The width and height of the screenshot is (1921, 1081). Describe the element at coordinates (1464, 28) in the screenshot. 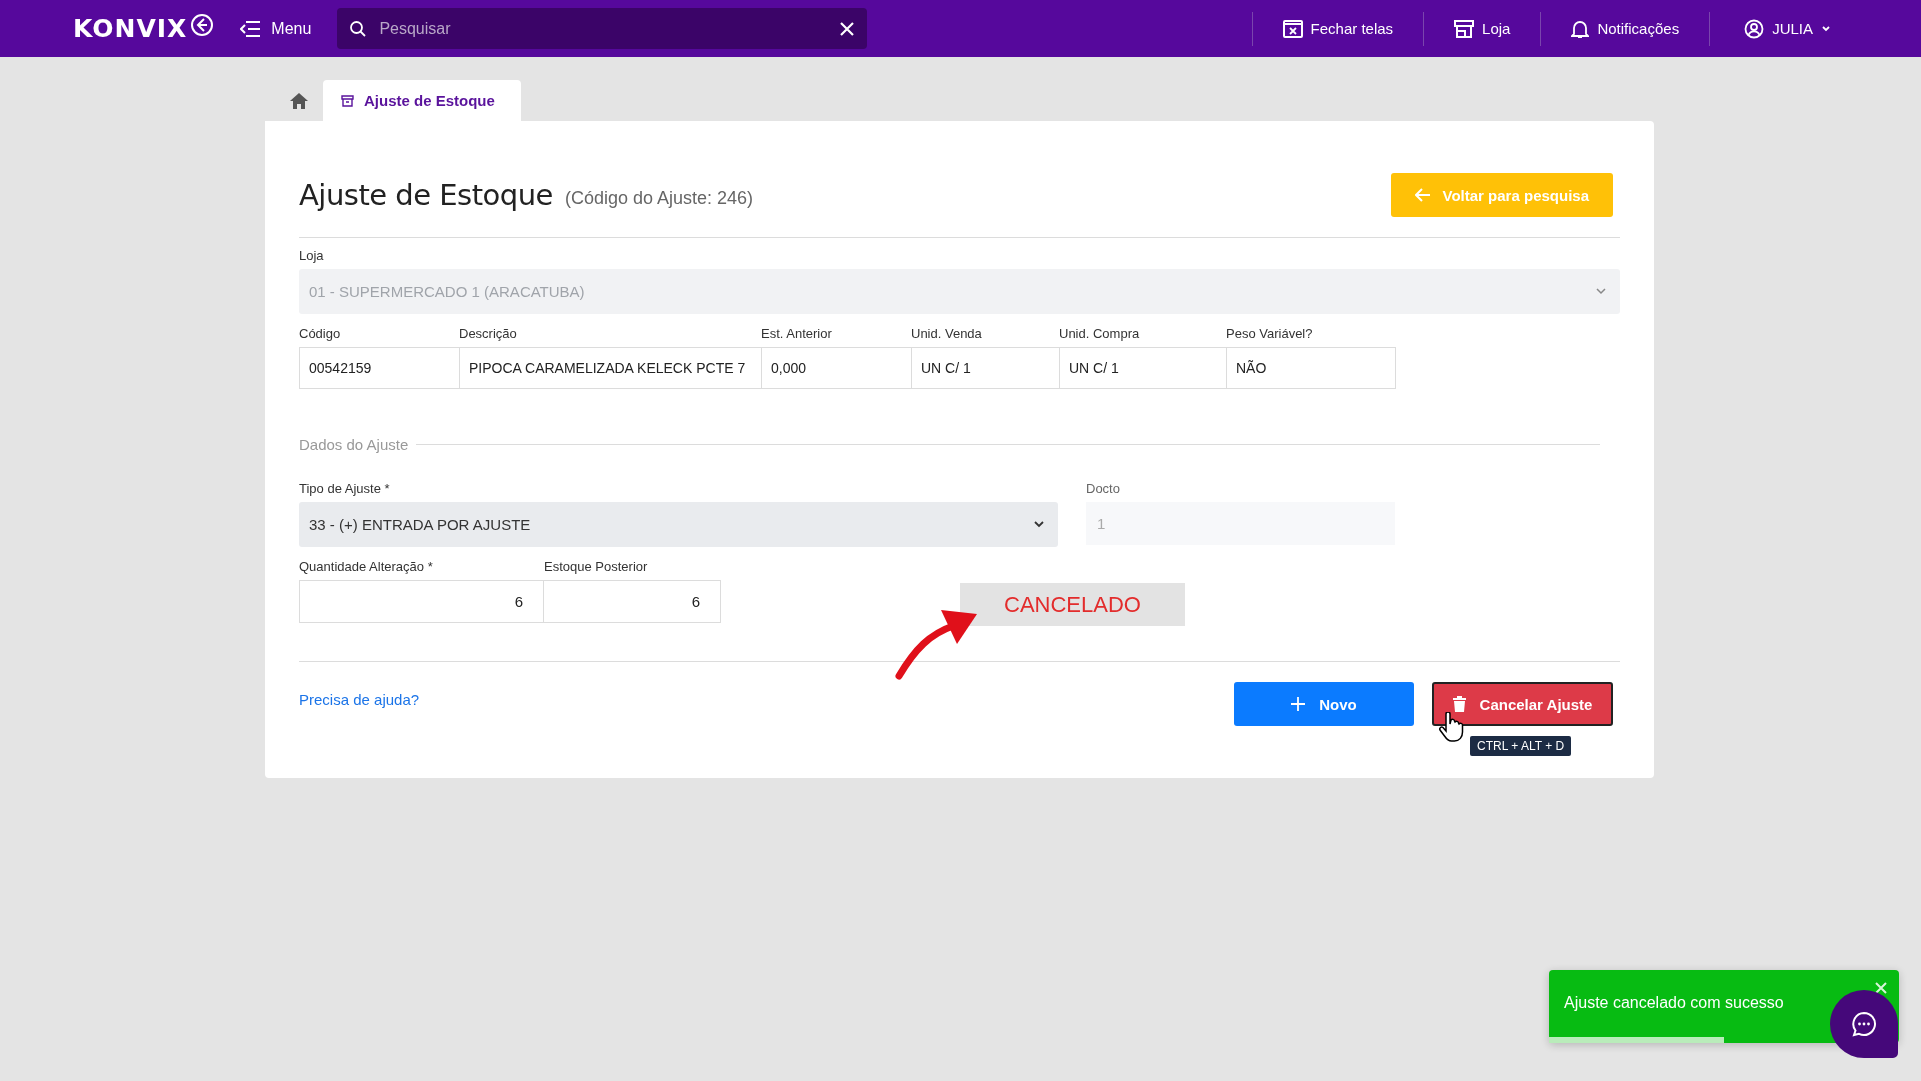

I see `store-icon` at that location.